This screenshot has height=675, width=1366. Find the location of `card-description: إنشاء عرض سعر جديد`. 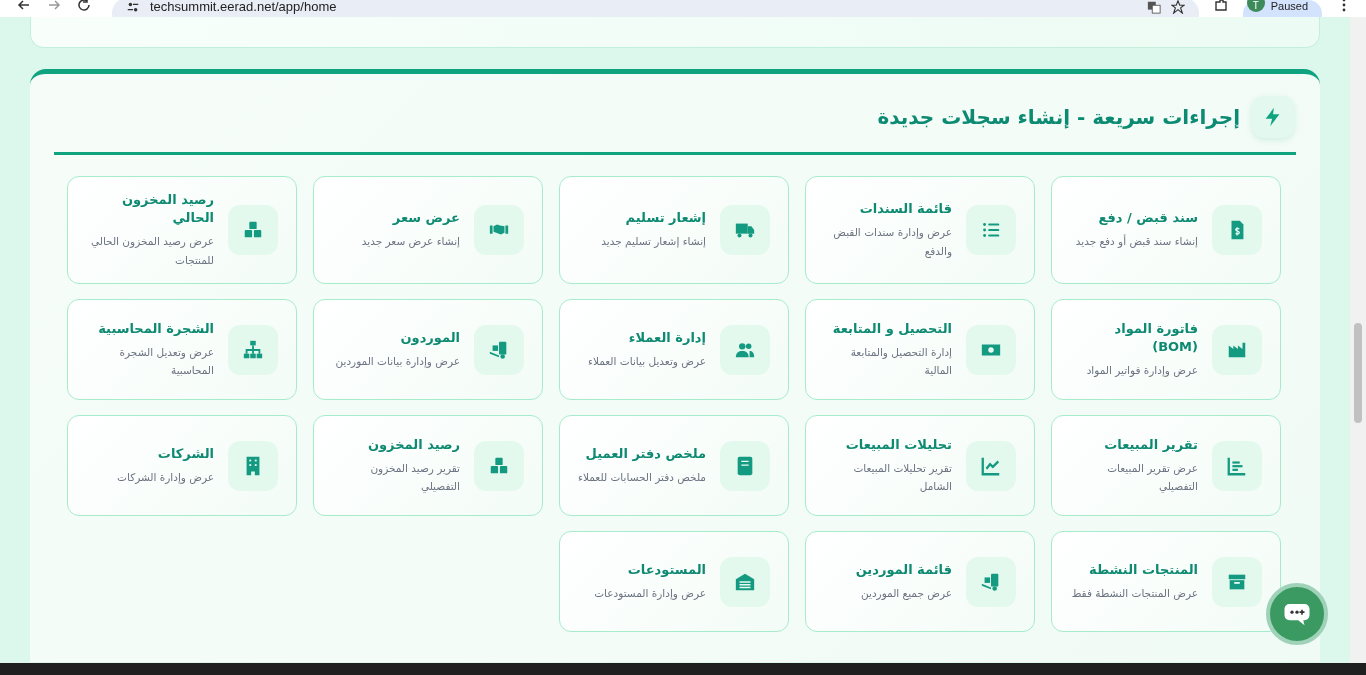

card-description: إنشاء عرض سعر جديد is located at coordinates (410, 242).